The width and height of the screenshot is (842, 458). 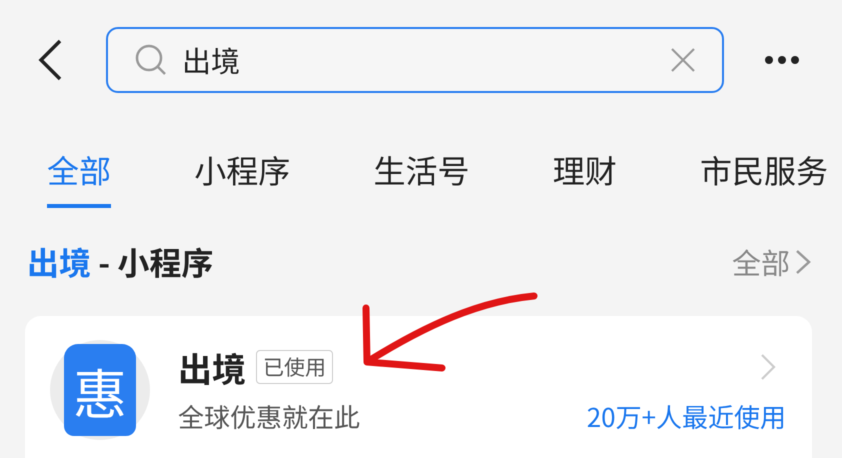 I want to click on more-icon, so click(x=782, y=60).